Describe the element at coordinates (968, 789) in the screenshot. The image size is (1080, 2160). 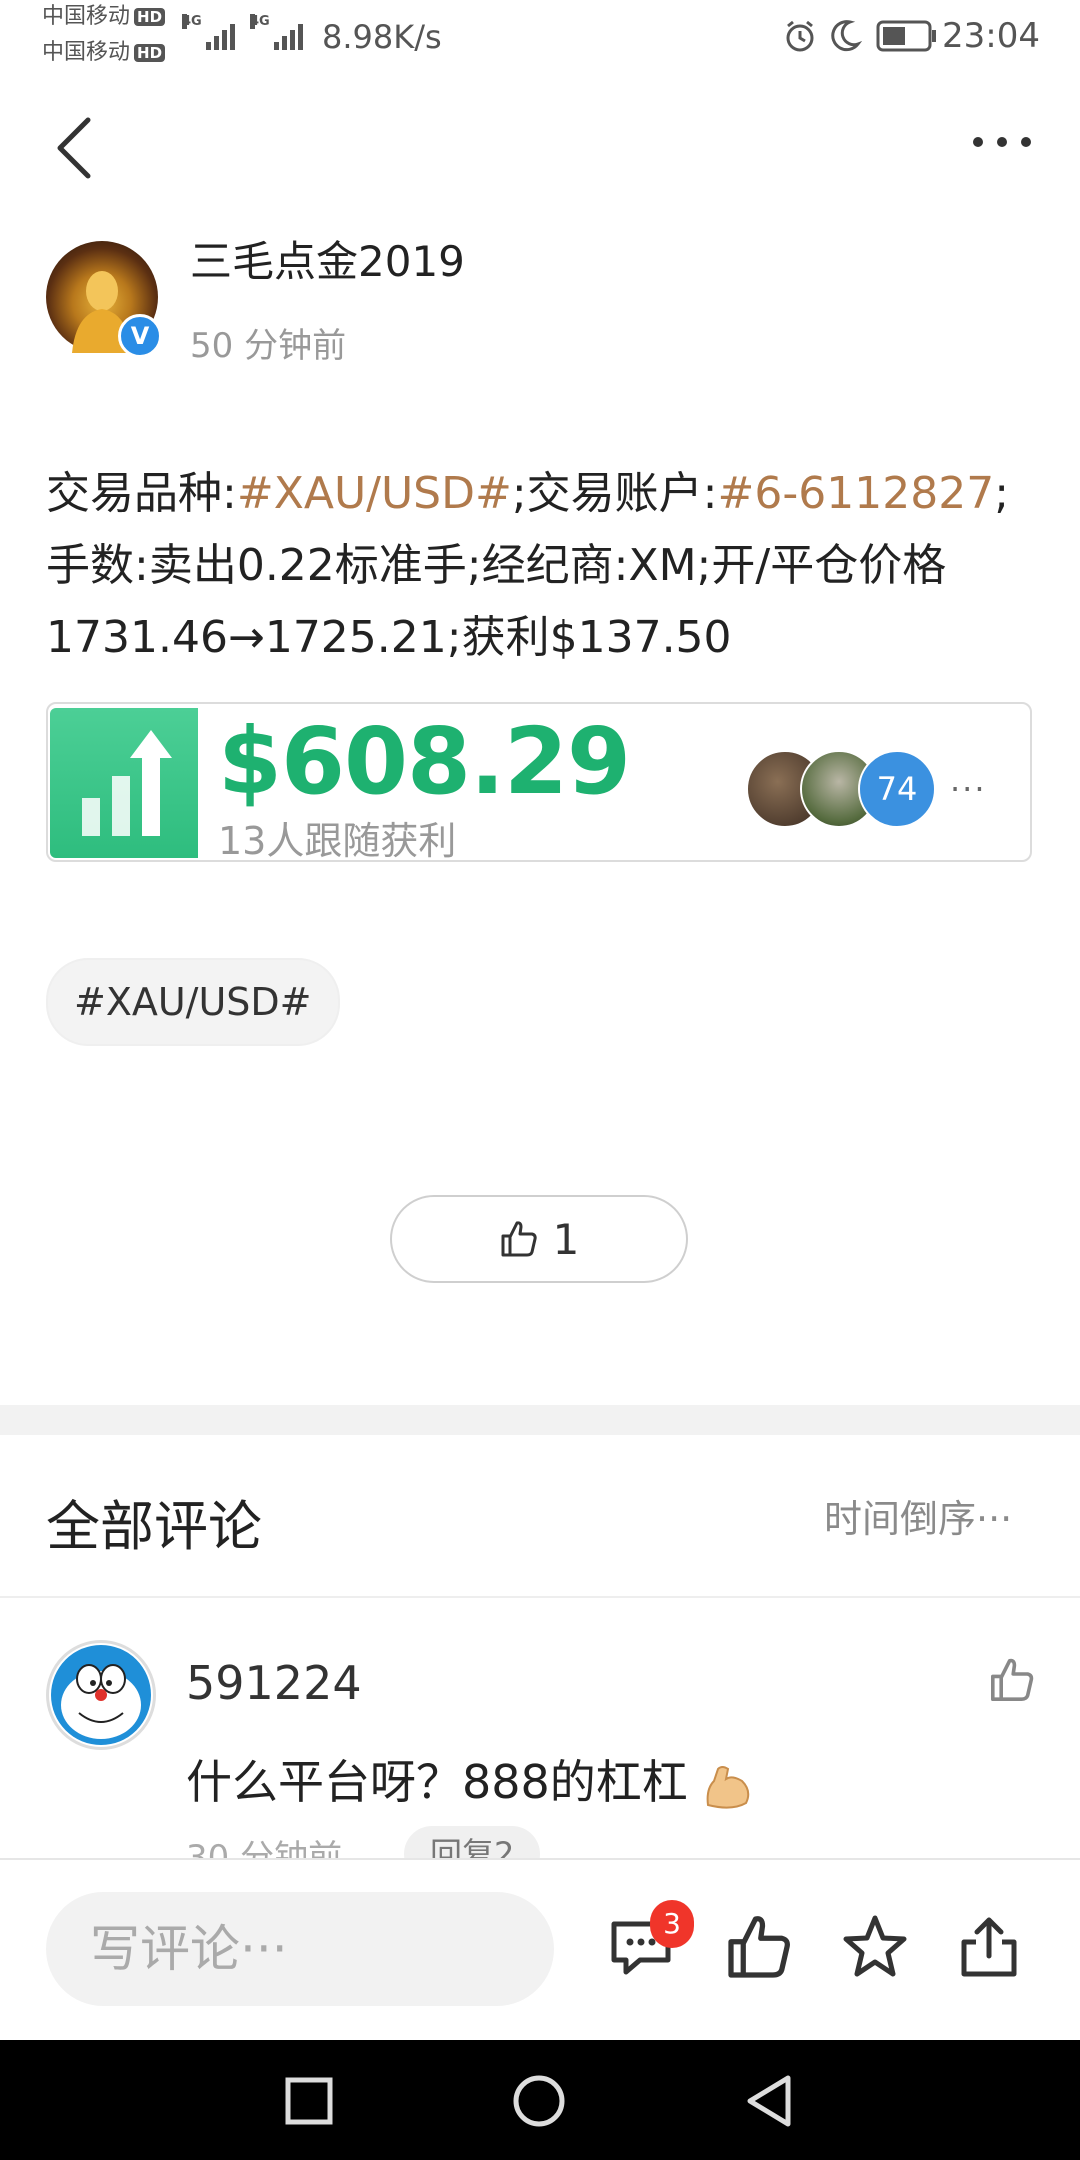
I see `card-more-icon: ···` at that location.